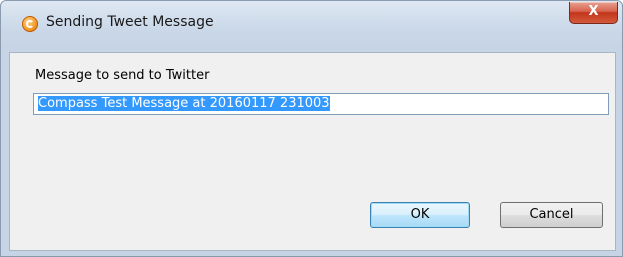 This screenshot has height=257, width=623. What do you see at coordinates (551, 215) in the screenshot?
I see `cancel-button: Cancel` at bounding box center [551, 215].